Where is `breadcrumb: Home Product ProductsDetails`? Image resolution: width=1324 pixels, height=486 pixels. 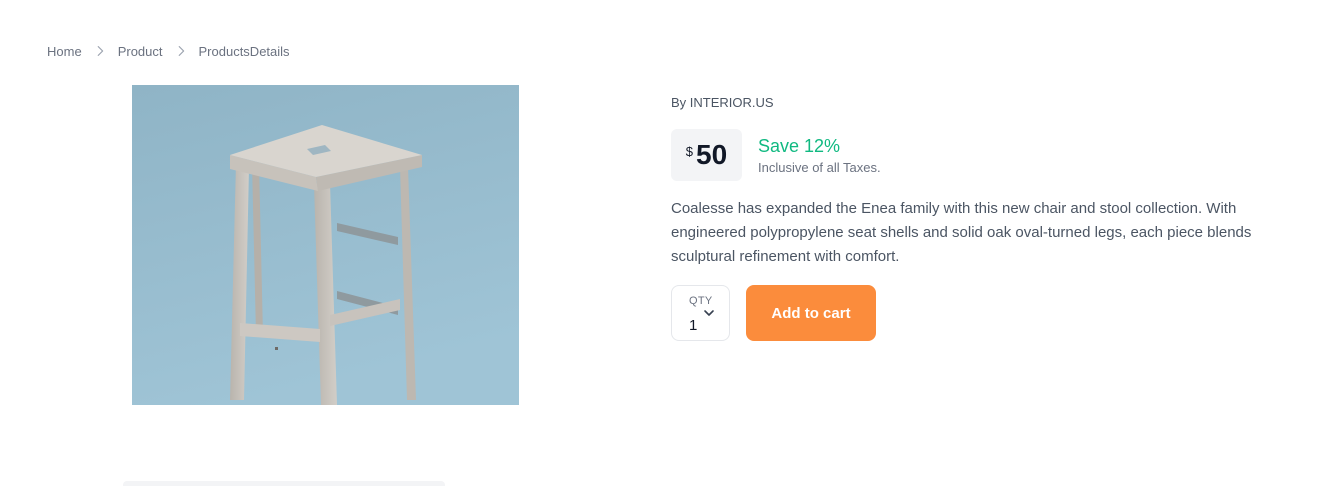
breadcrumb: Home Product ProductsDetails is located at coordinates (168, 51).